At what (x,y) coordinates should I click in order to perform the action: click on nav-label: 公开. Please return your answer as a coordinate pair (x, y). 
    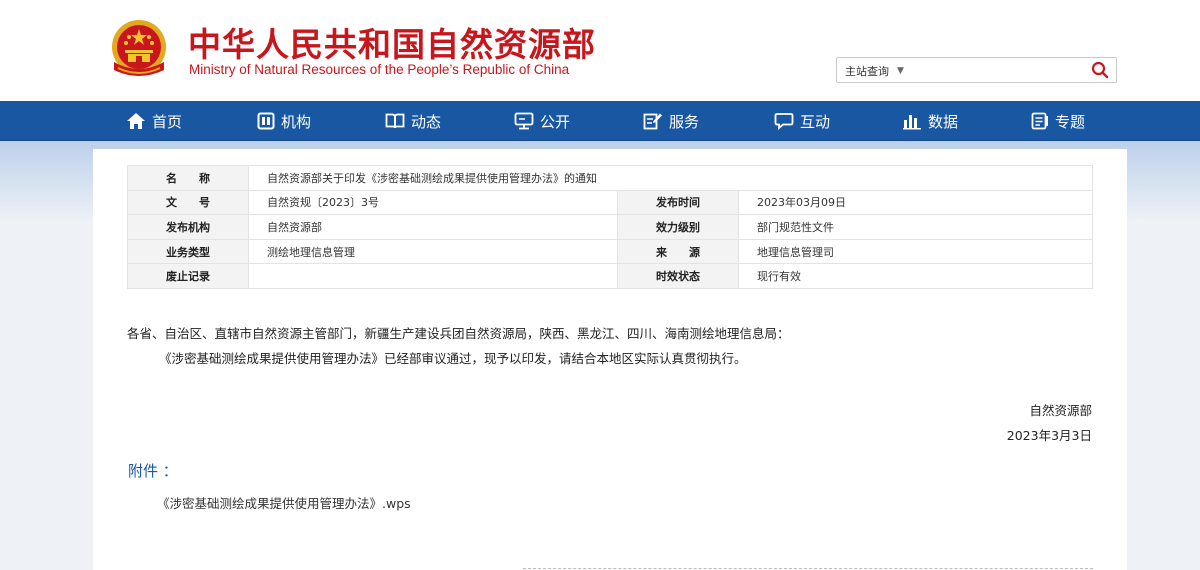
    Looking at the image, I should click on (555, 121).